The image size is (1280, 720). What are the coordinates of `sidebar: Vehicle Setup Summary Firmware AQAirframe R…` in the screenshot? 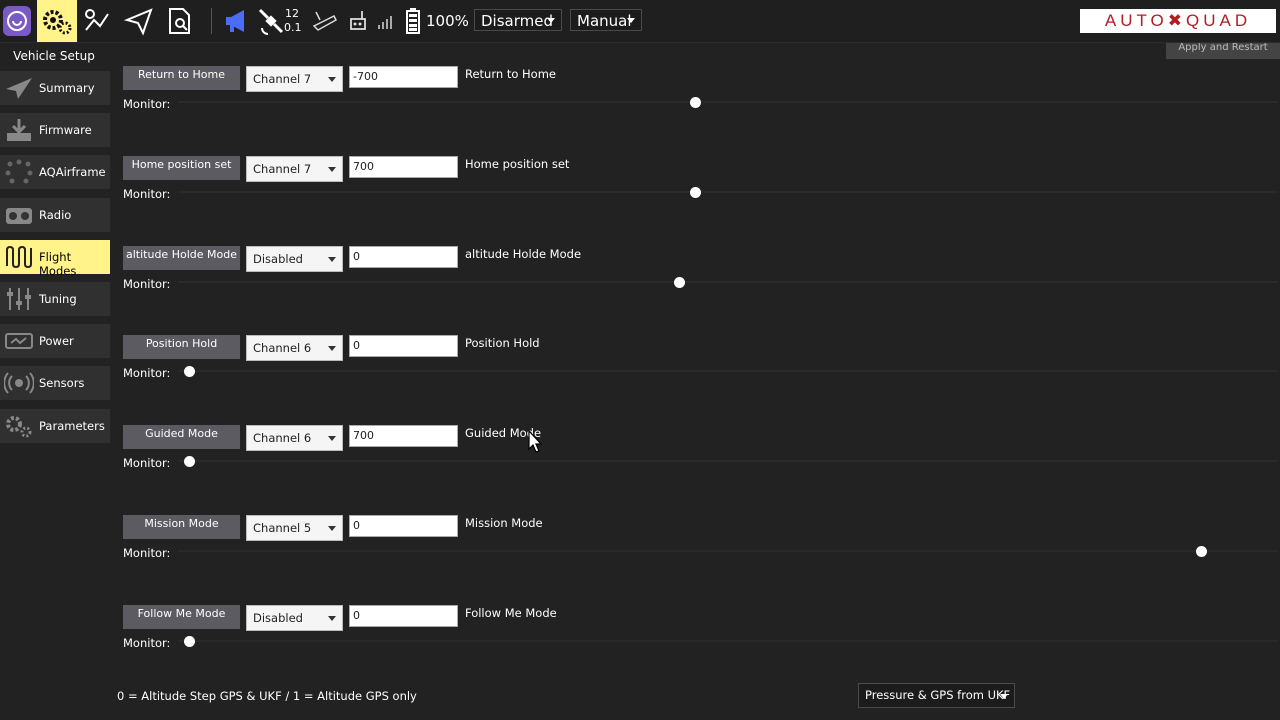 It's located at (56, 381).